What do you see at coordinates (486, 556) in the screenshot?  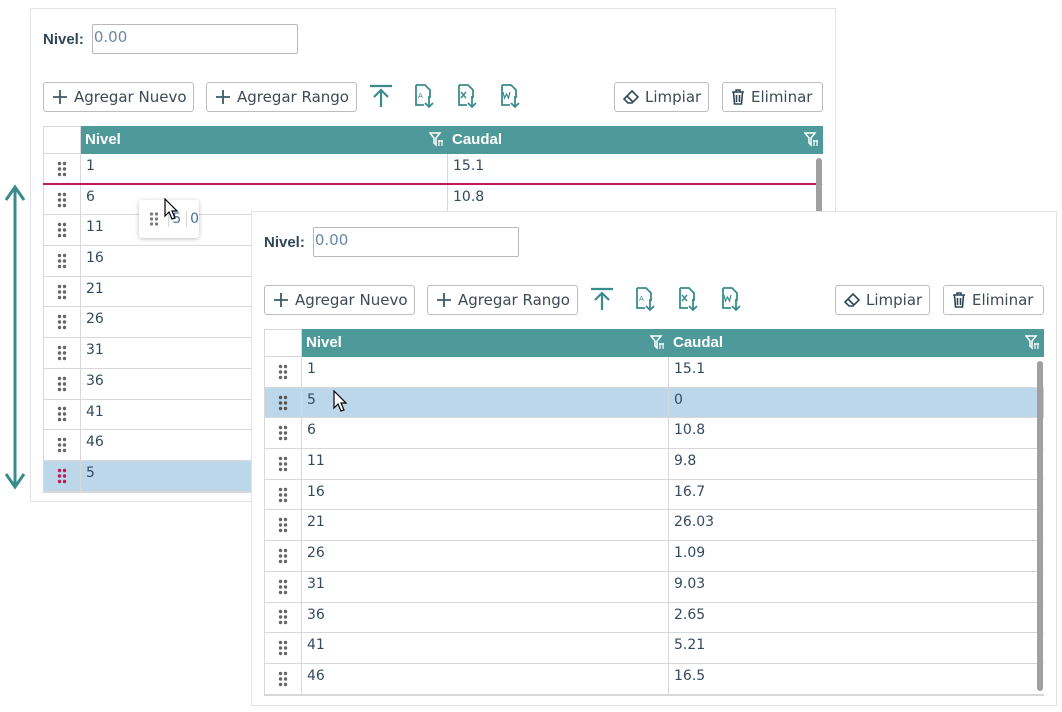 I see `cell-nivel: 26` at bounding box center [486, 556].